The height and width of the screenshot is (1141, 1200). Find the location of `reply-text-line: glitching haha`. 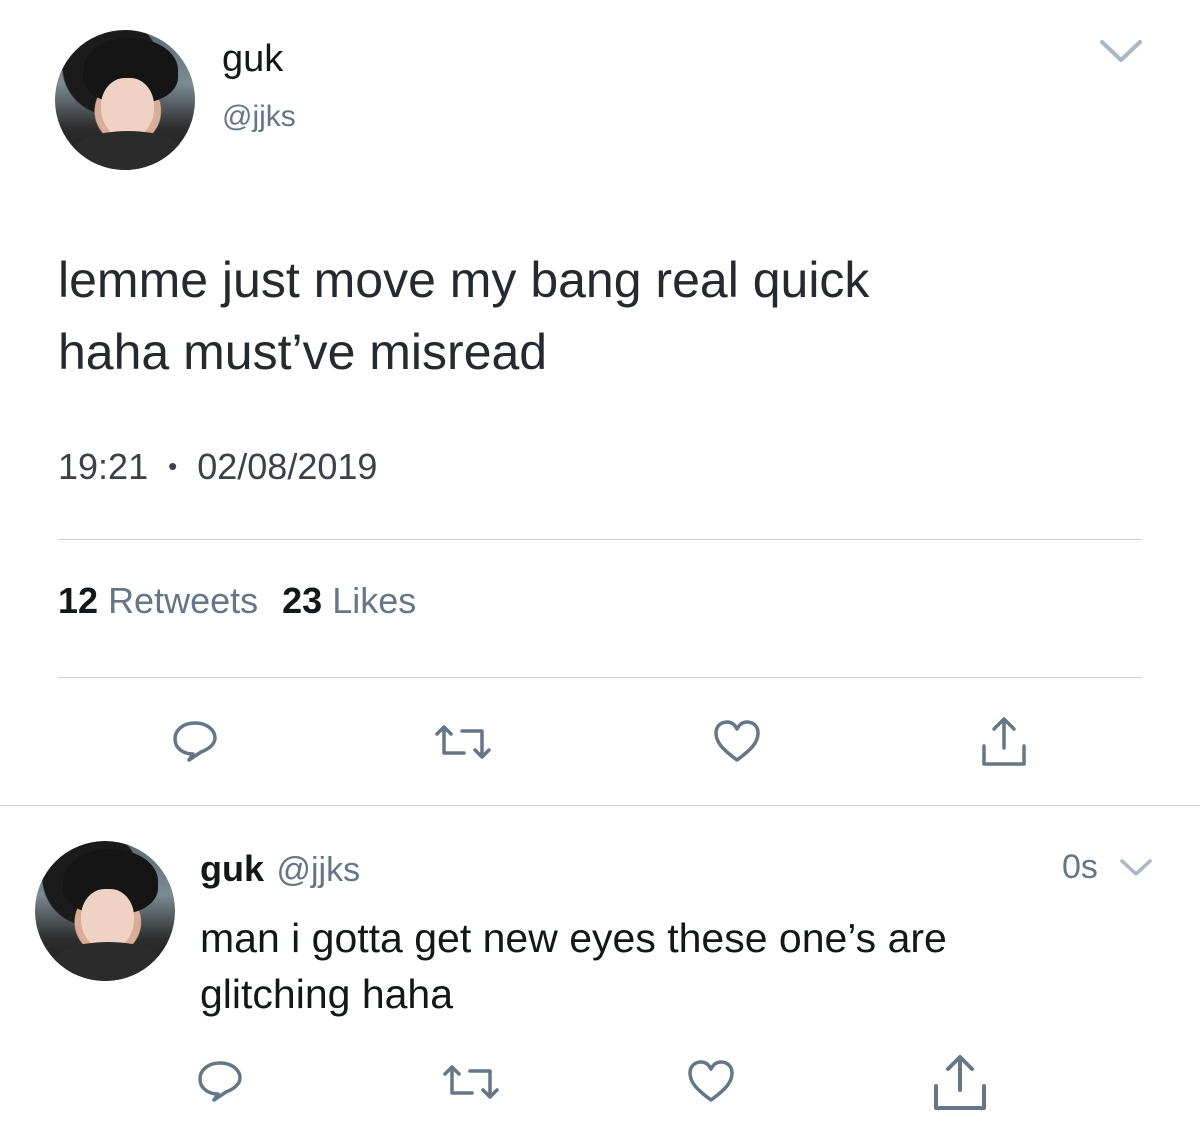

reply-text-line: glitching haha is located at coordinates (327, 994).